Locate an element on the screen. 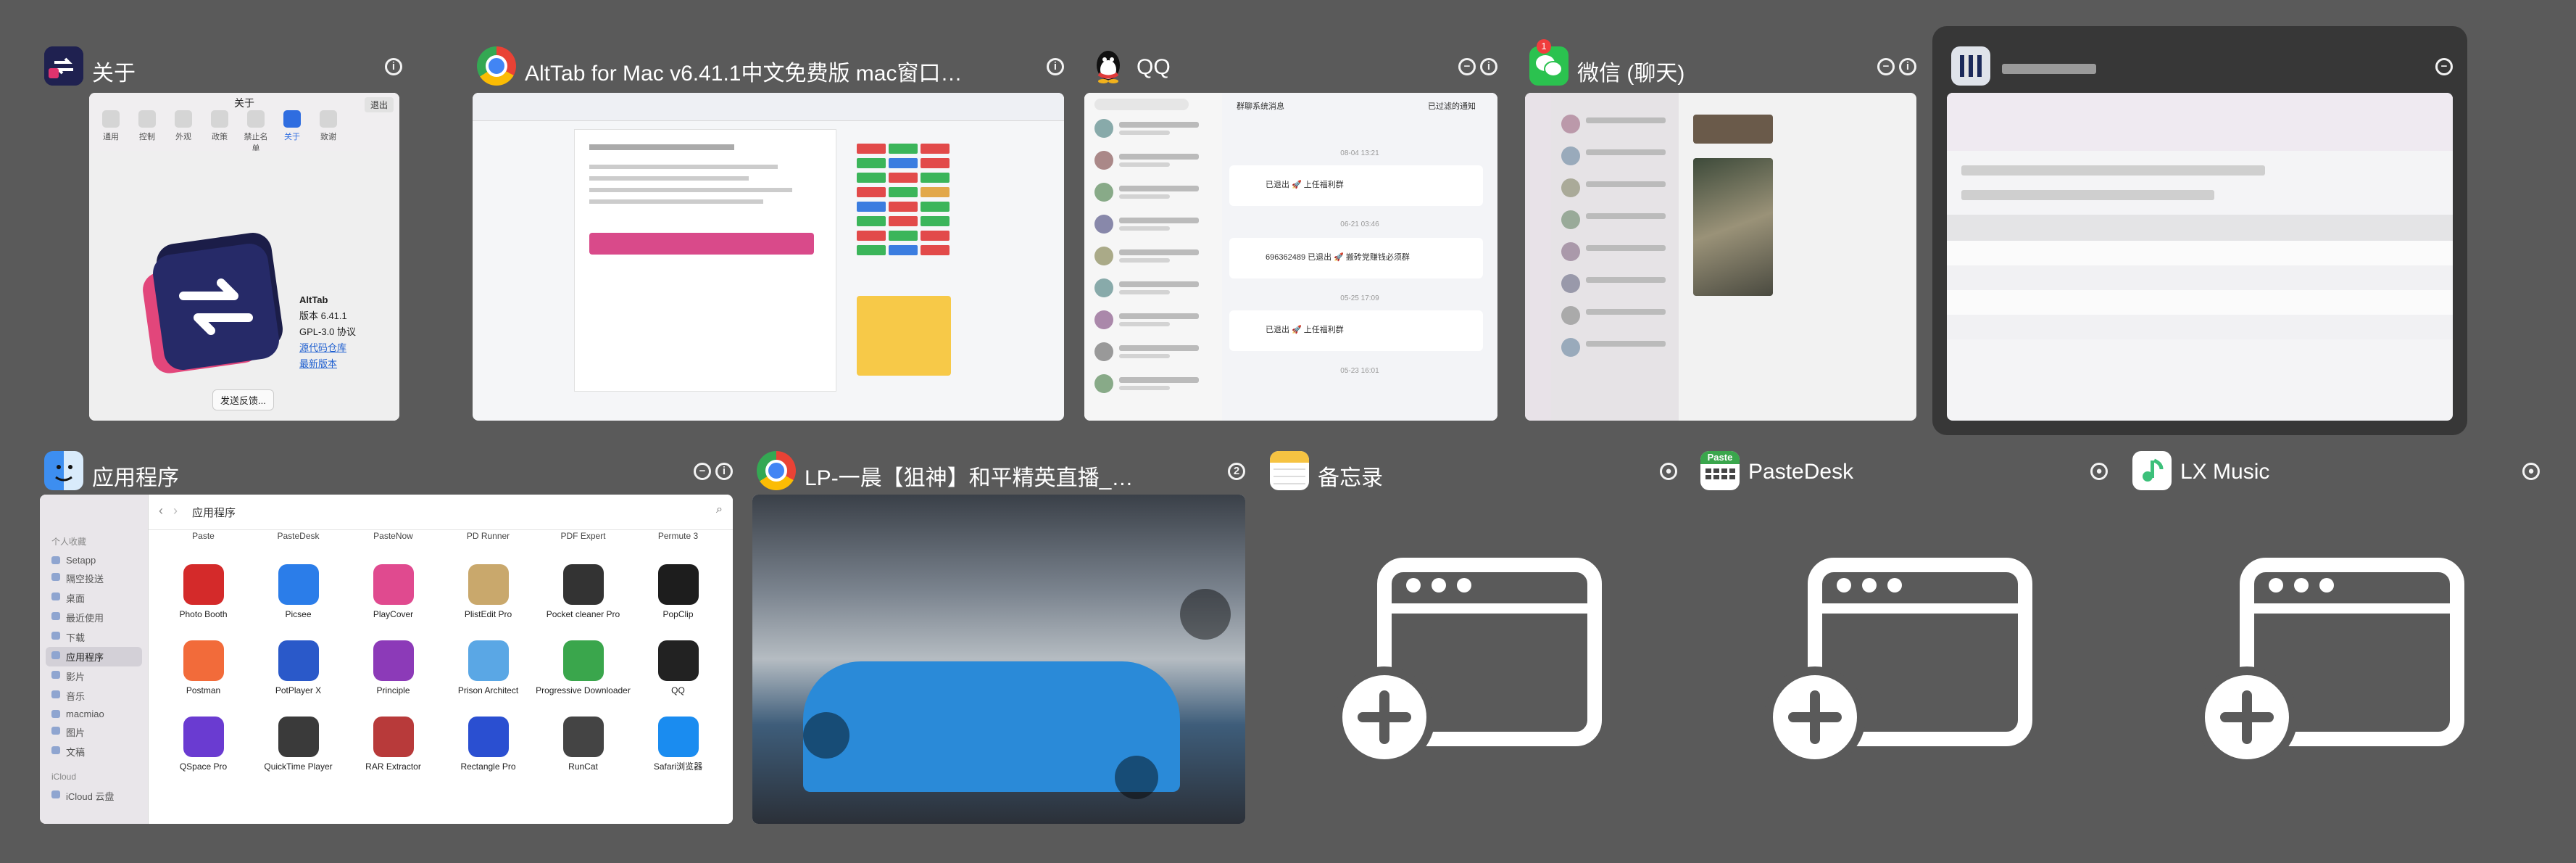  app-label: PlistEdit Pro is located at coordinates (488, 614).